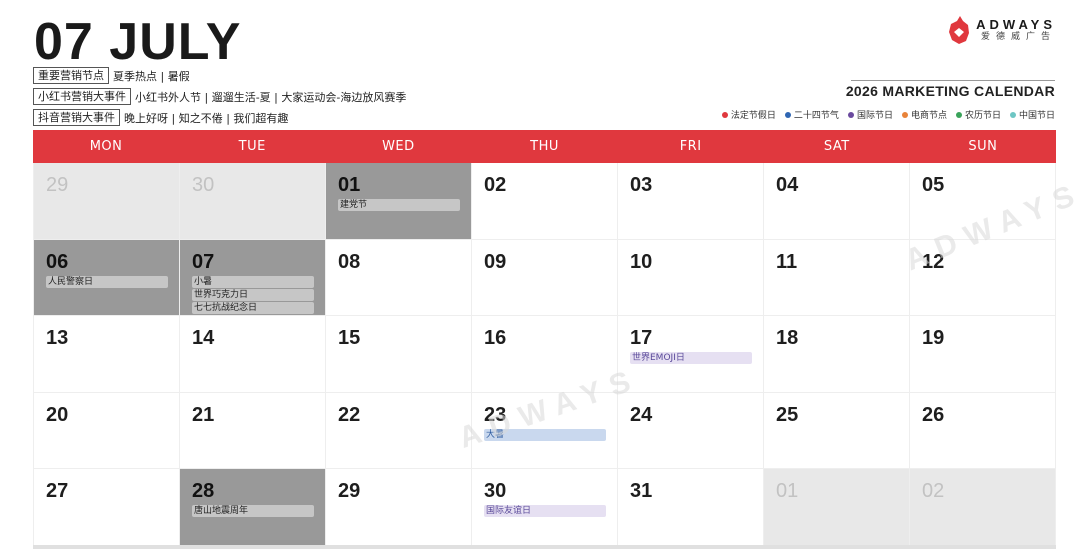  Describe the element at coordinates (253, 201) in the screenshot. I see `day-cell: 30` at that location.